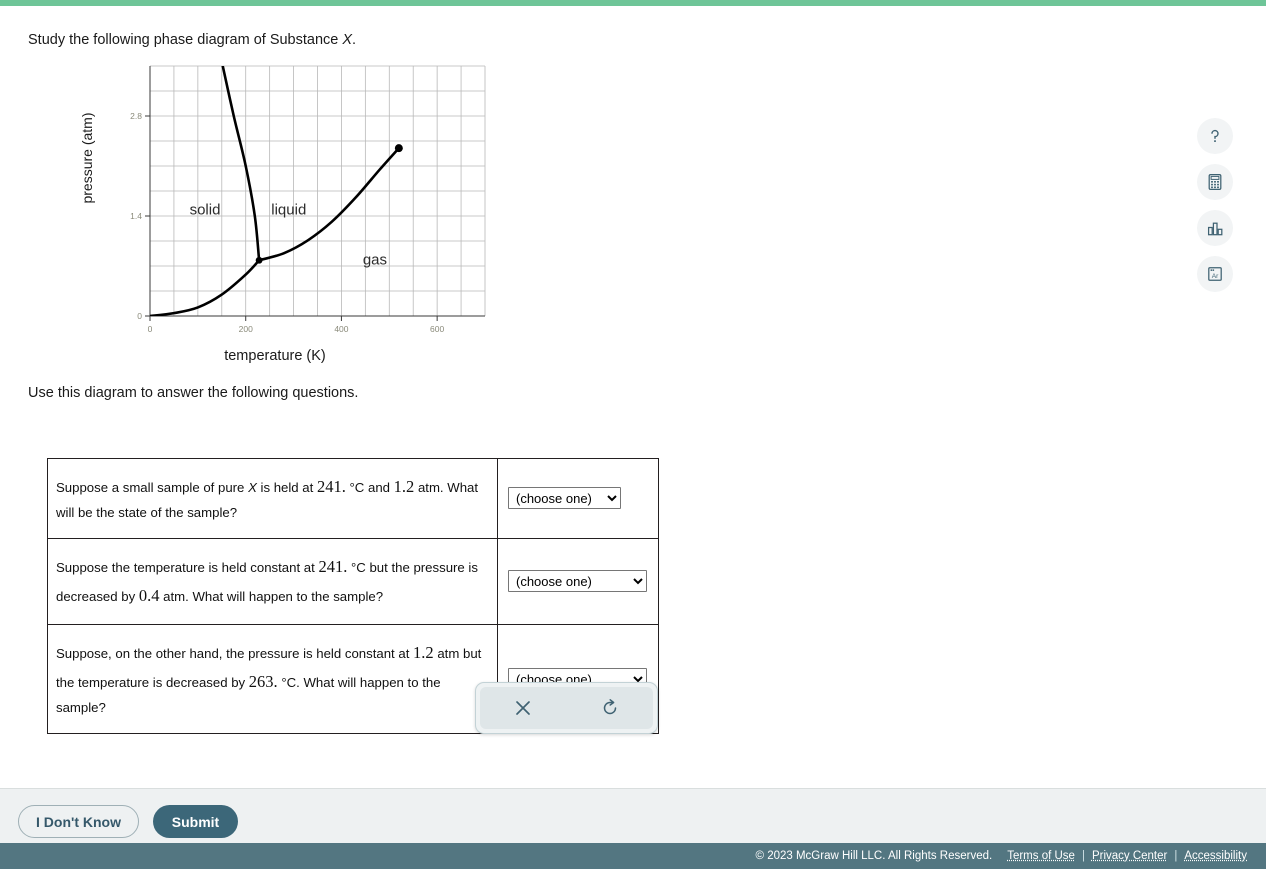 The width and height of the screenshot is (1266, 869). I want to click on clear-button, so click(523, 708).